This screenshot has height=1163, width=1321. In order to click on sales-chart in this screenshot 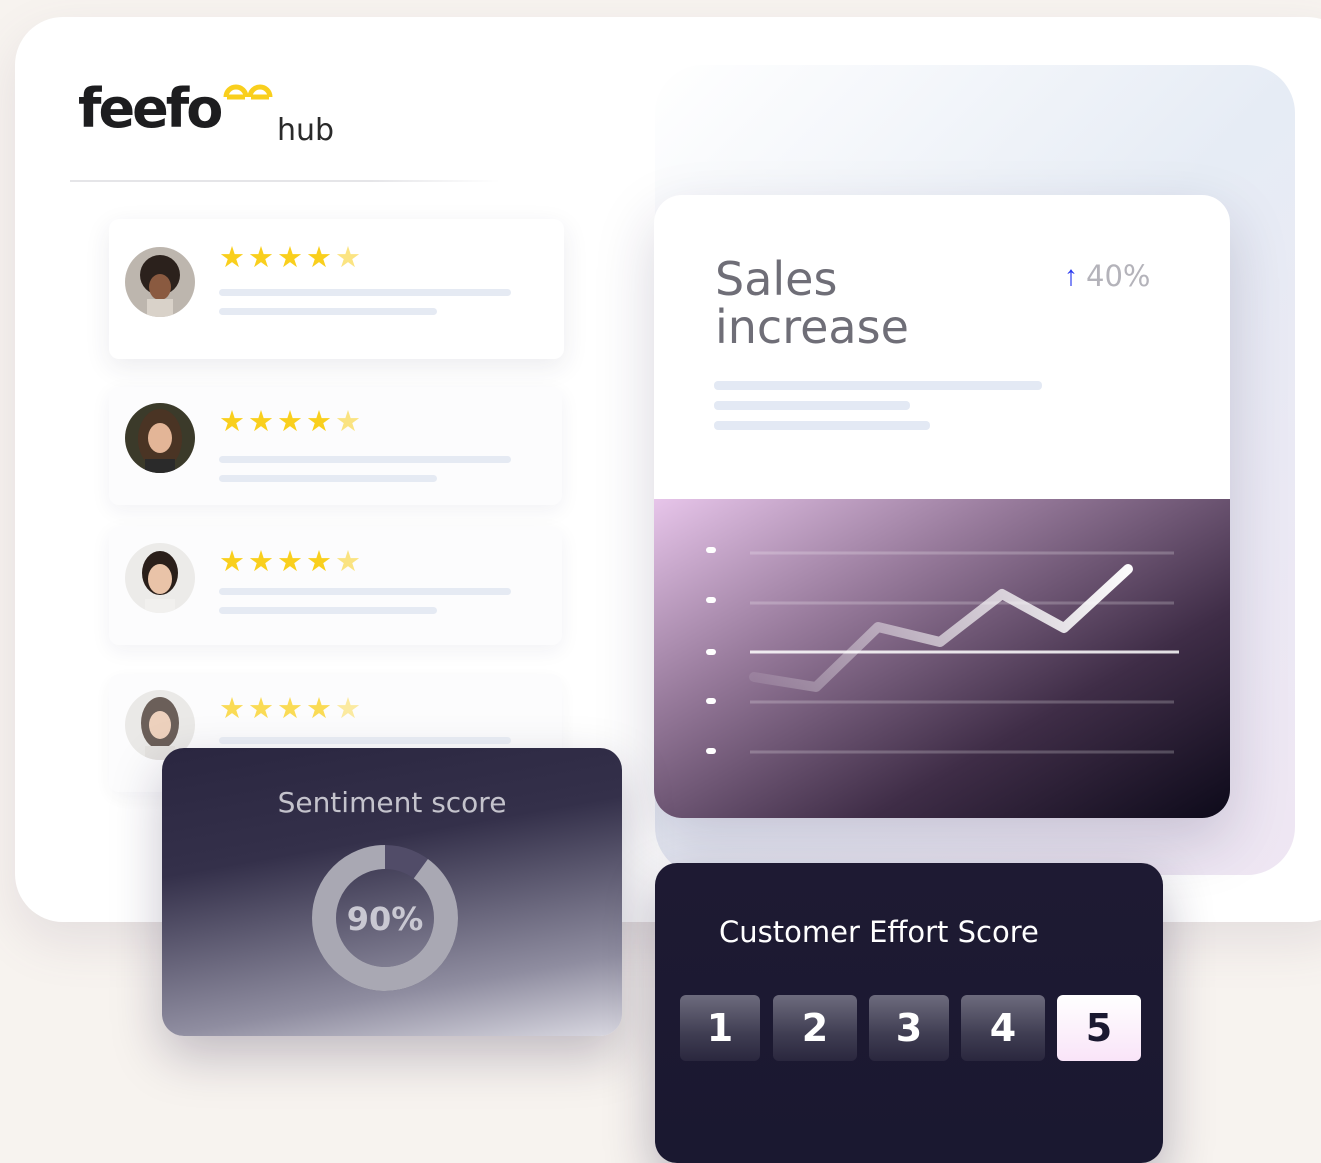, I will do `click(942, 658)`.